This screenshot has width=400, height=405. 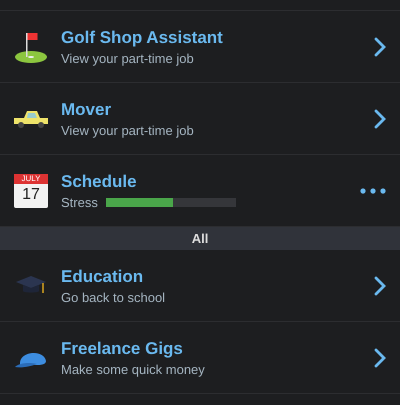 What do you see at coordinates (86, 110) in the screenshot?
I see `row-title: Mover` at bounding box center [86, 110].